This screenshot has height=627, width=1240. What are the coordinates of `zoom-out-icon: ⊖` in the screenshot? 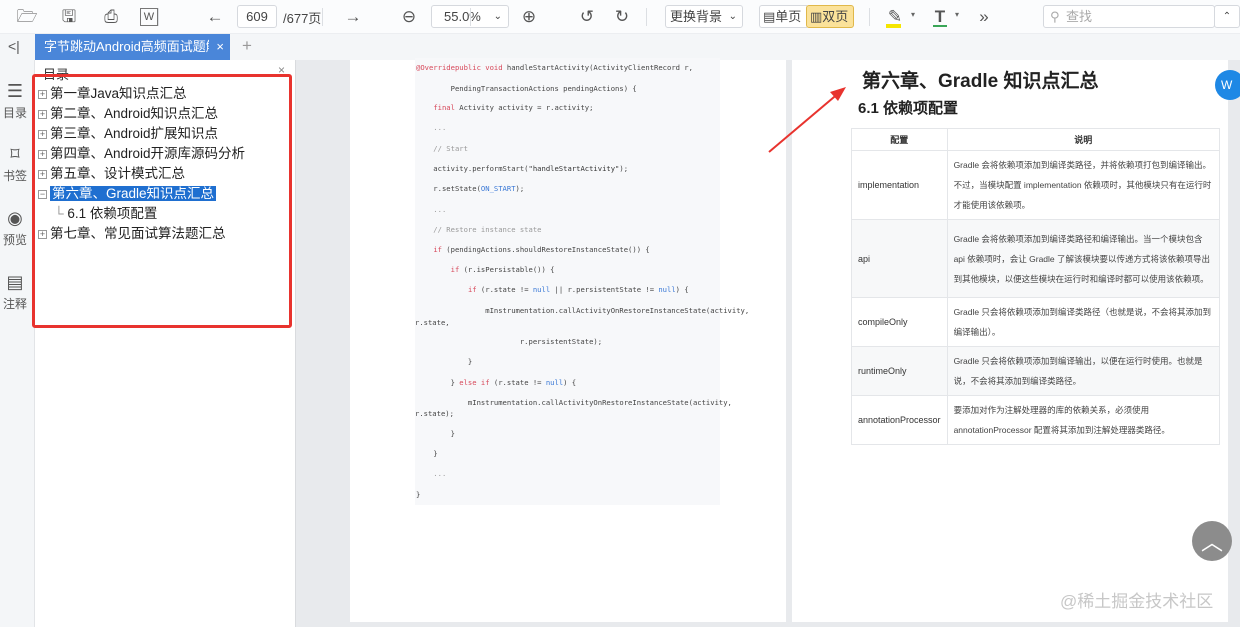 It's located at (409, 17).